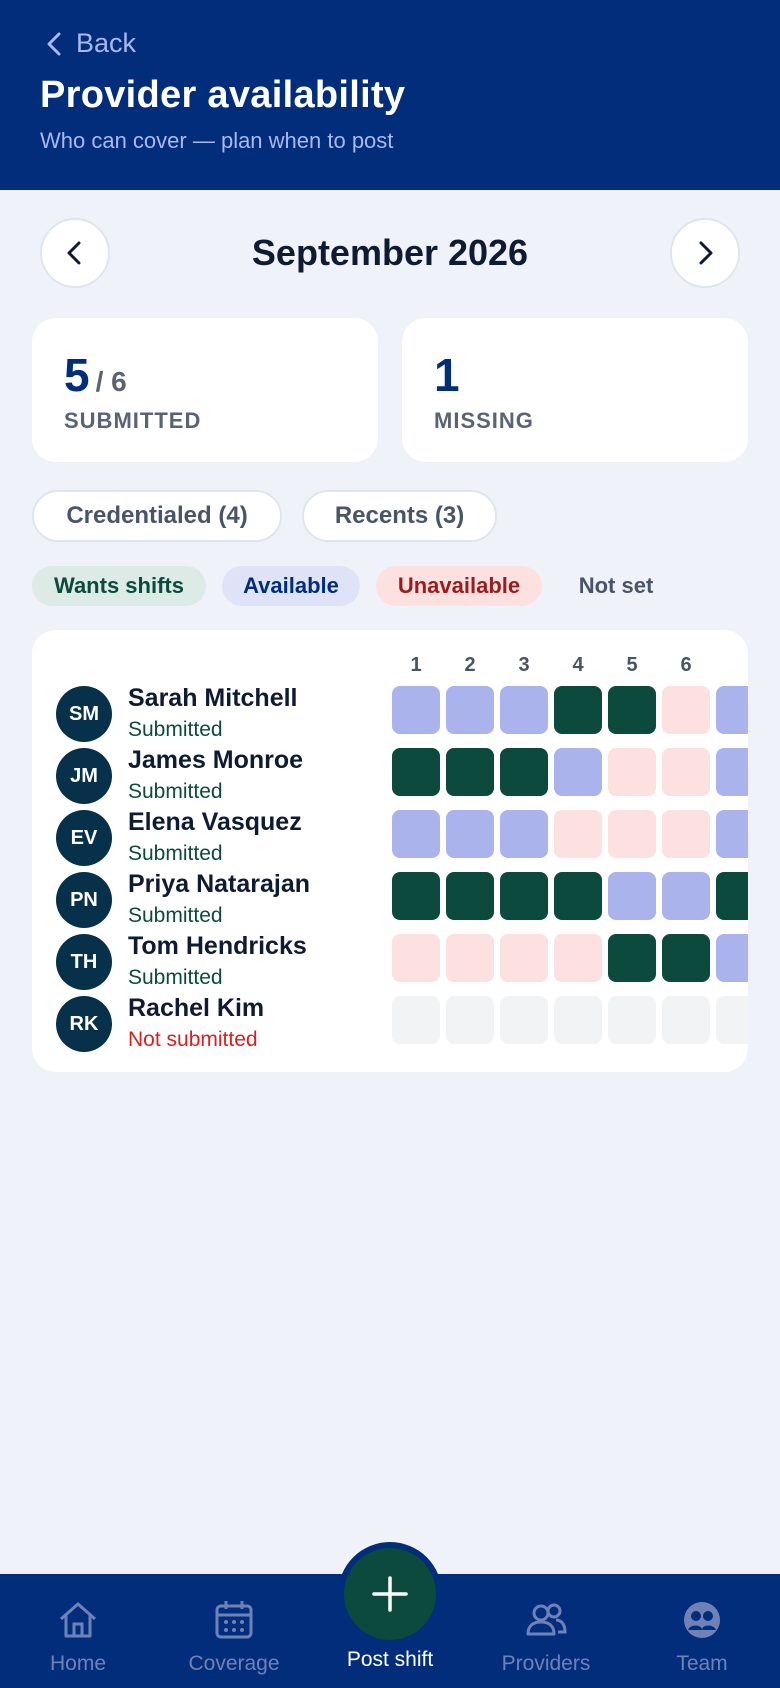 The image size is (780, 1688). Describe the element at coordinates (215, 822) in the screenshot. I see `provider-name: Elena Vasquez` at that location.